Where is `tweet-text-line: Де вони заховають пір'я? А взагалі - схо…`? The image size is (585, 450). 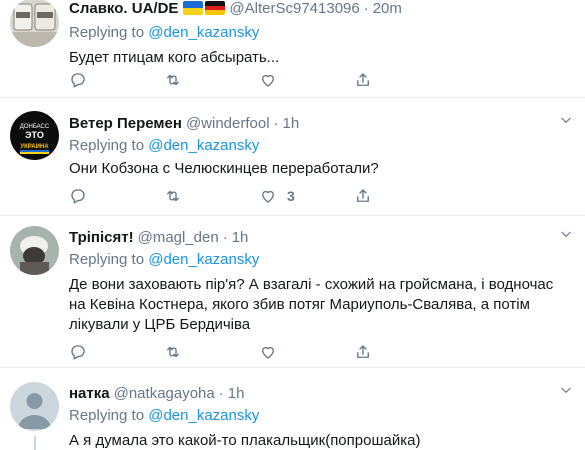 tweet-text-line: Де вони заховають пір'я? А взагалі - схо… is located at coordinates (311, 284).